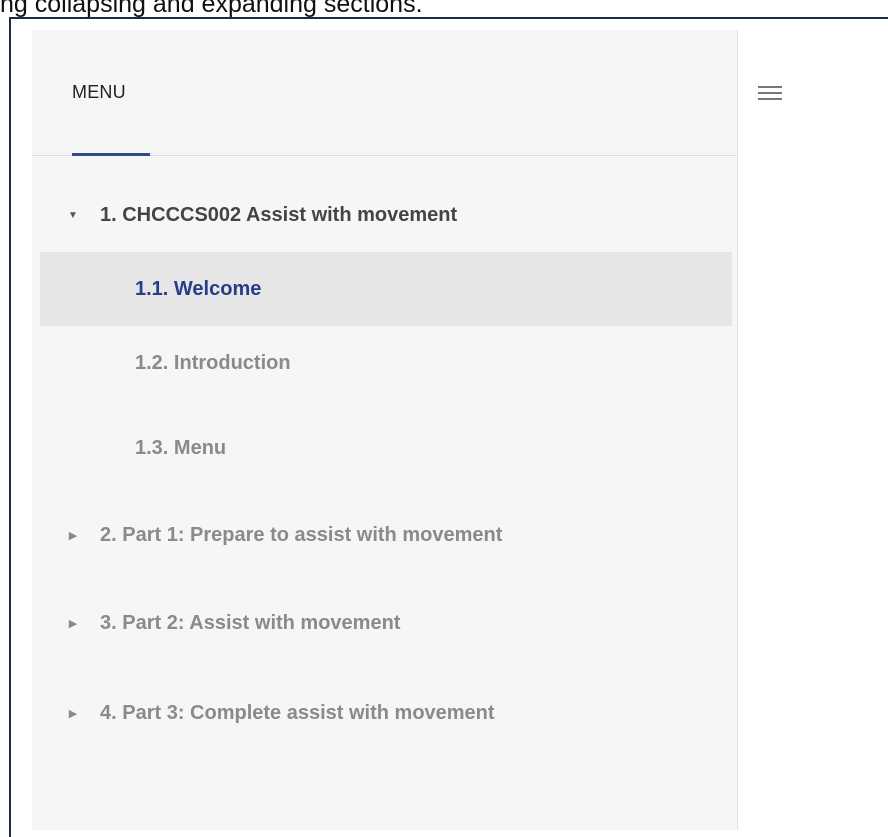 This screenshot has width=888, height=837. Describe the element at coordinates (213, 362) in the screenshot. I see `toc-item-introduction-label: 1.2. Introduction` at that location.